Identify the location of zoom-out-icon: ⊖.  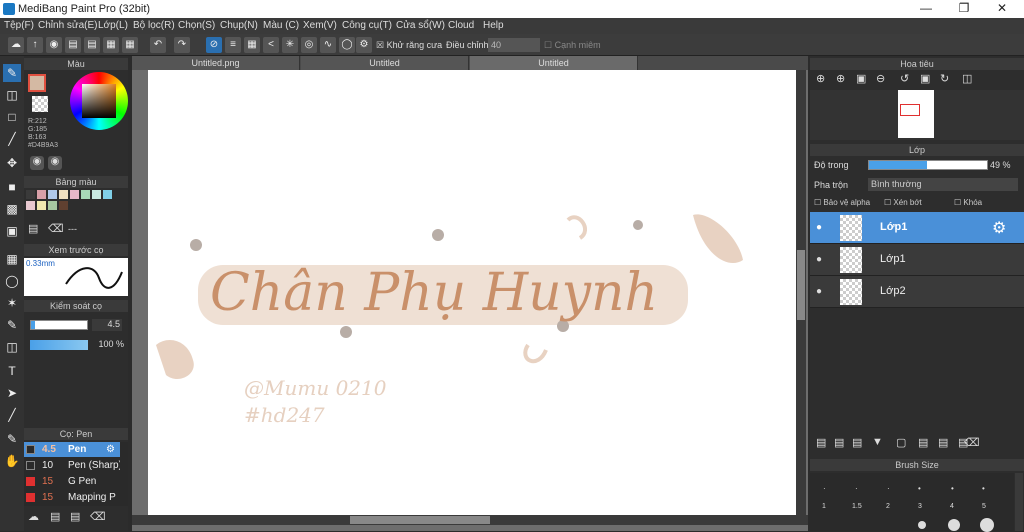
(880, 78).